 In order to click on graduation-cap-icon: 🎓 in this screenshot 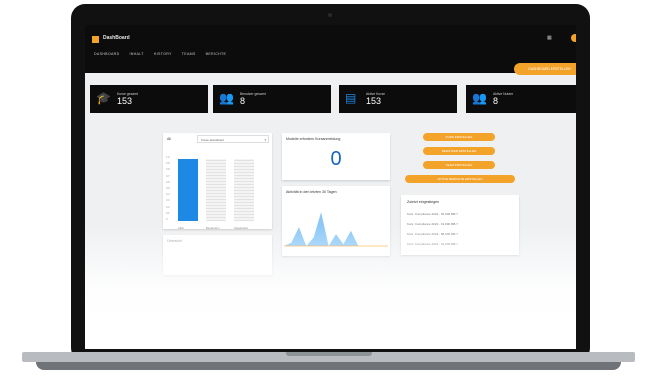, I will do `click(103, 98)`.